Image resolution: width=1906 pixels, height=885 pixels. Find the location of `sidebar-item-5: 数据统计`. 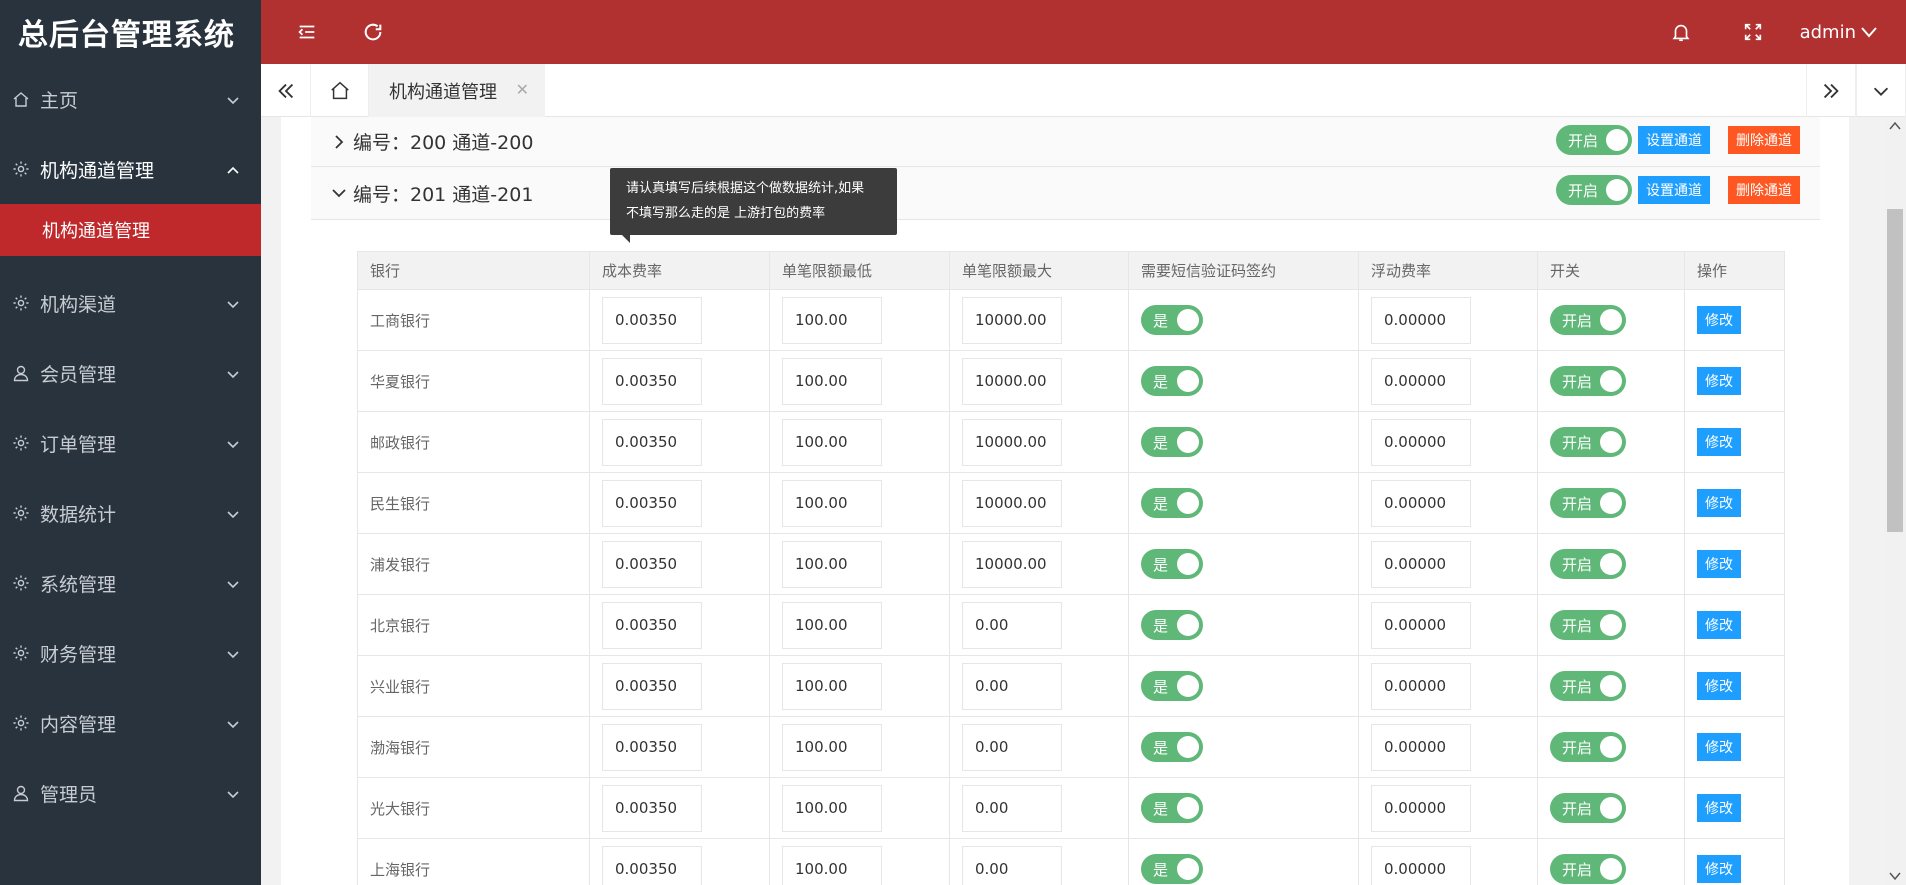

sidebar-item-5: 数据统计 is located at coordinates (130, 513).